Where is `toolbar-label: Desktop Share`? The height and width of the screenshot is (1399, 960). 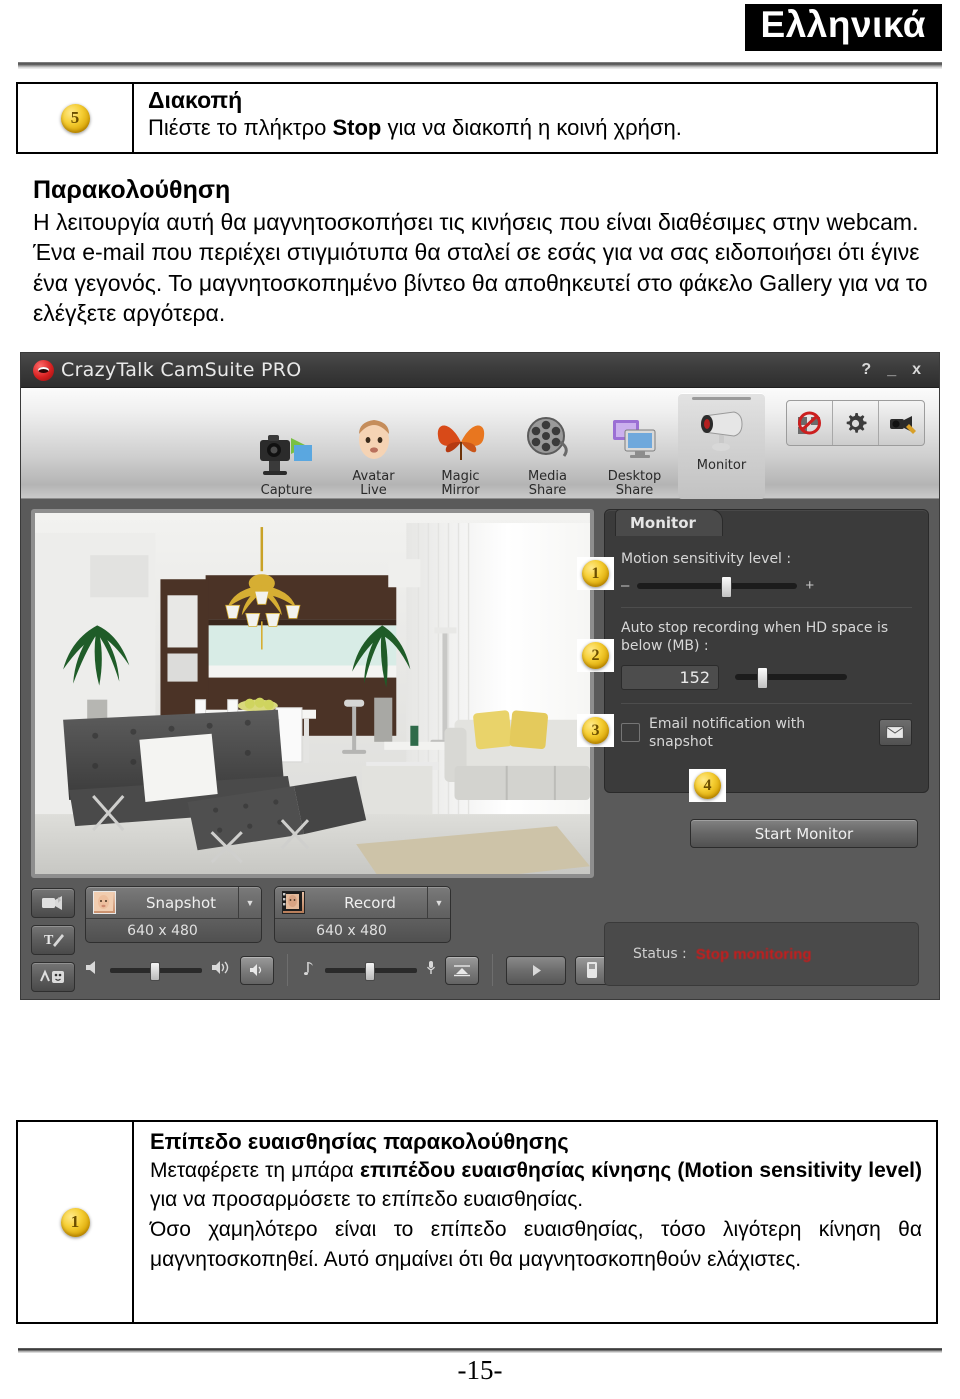
toolbar-label: Desktop Share is located at coordinates (634, 483).